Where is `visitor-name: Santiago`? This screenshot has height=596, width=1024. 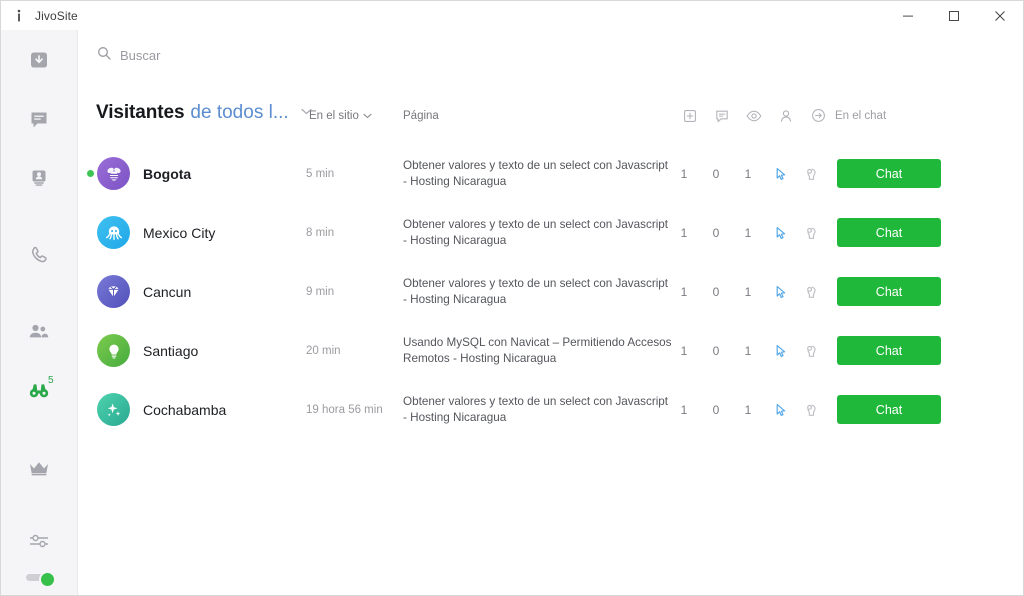 visitor-name: Santiago is located at coordinates (171, 350).